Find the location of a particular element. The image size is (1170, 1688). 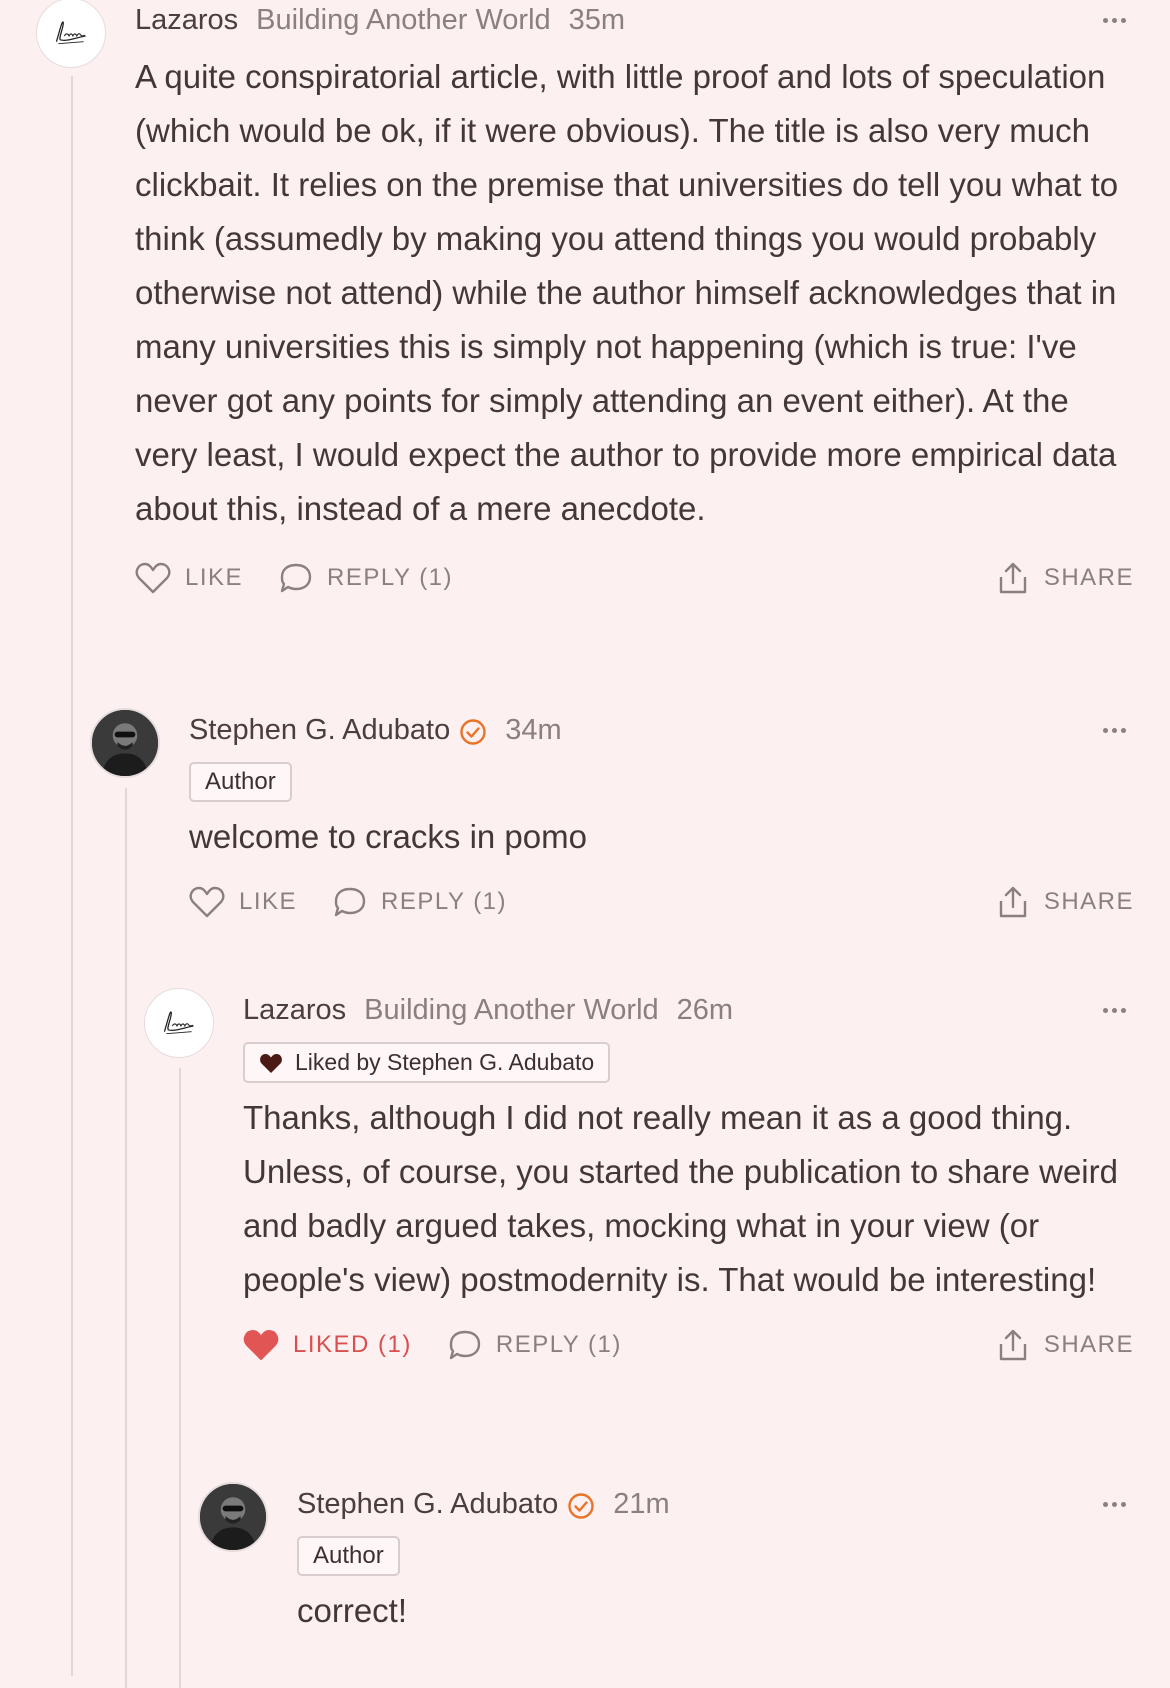

timestamp: 21m is located at coordinates (641, 1504).